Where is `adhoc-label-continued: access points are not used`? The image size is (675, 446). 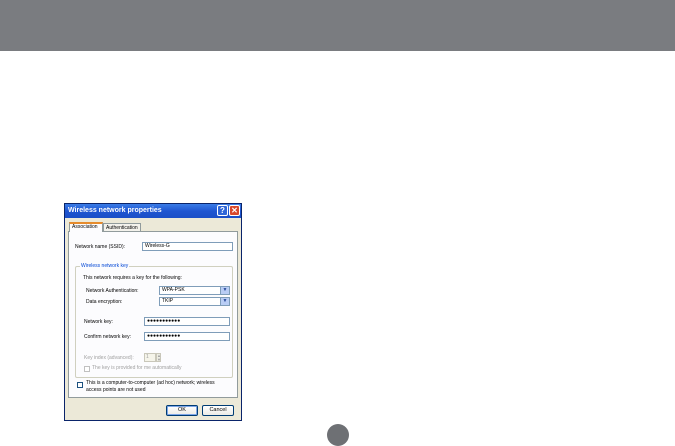 adhoc-label-continued: access points are not used is located at coordinates (116, 390).